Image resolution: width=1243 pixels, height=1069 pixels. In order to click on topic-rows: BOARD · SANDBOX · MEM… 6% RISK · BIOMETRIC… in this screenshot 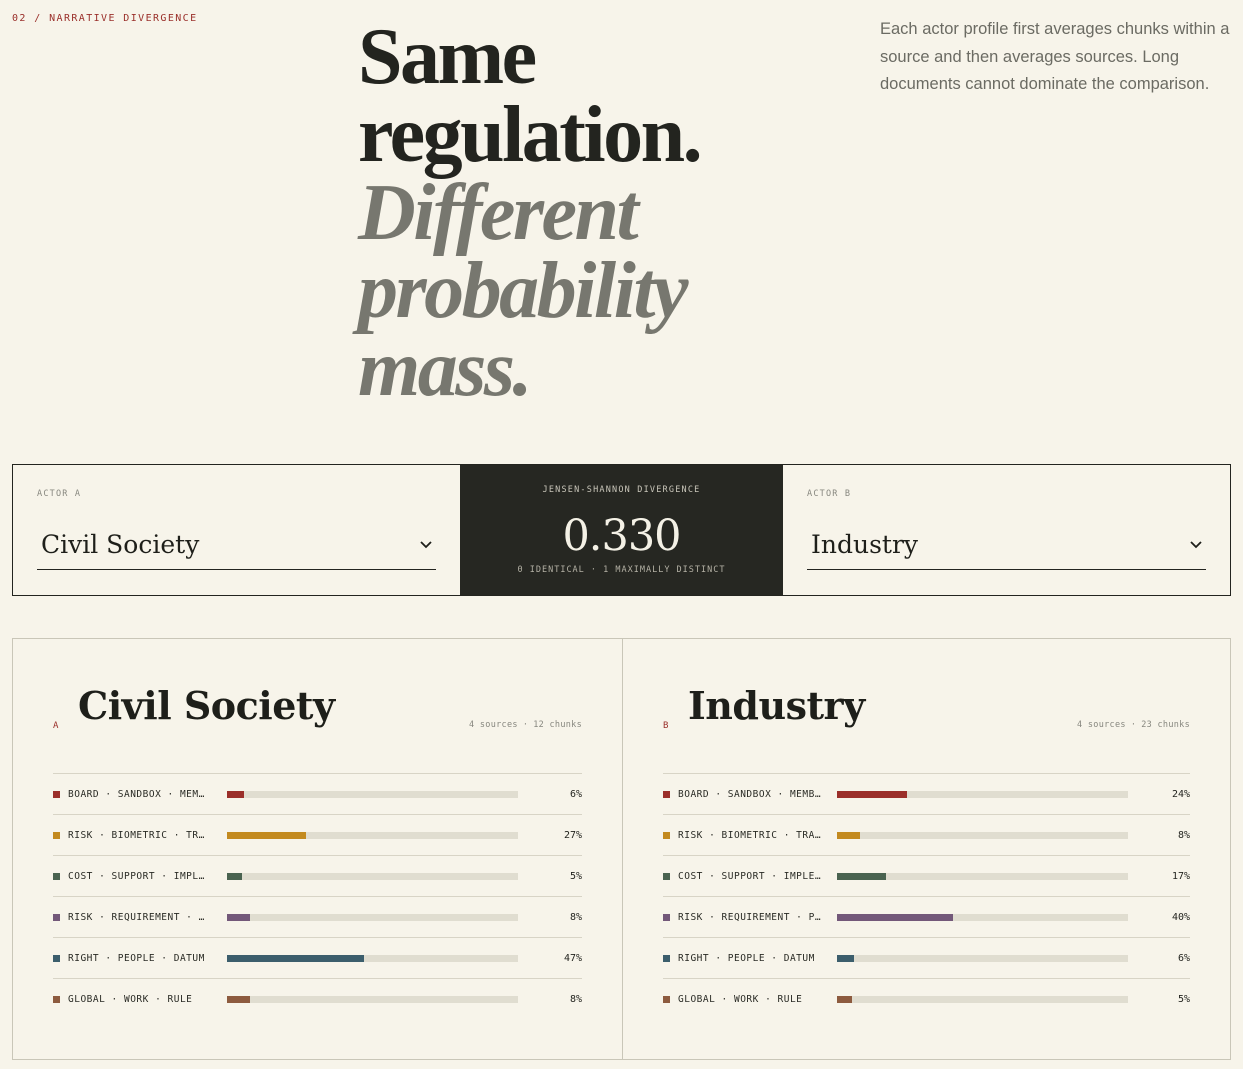, I will do `click(317, 896)`.